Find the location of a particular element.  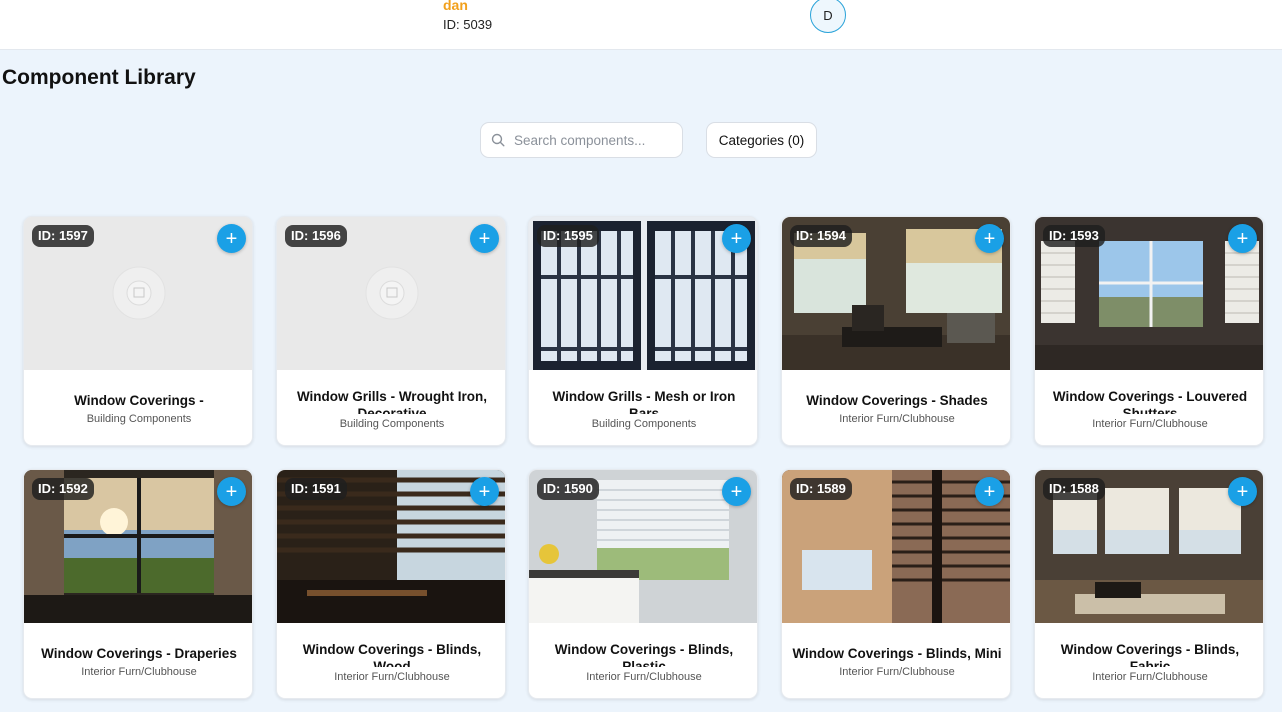

id-badge: ID: 1595 is located at coordinates (568, 236).